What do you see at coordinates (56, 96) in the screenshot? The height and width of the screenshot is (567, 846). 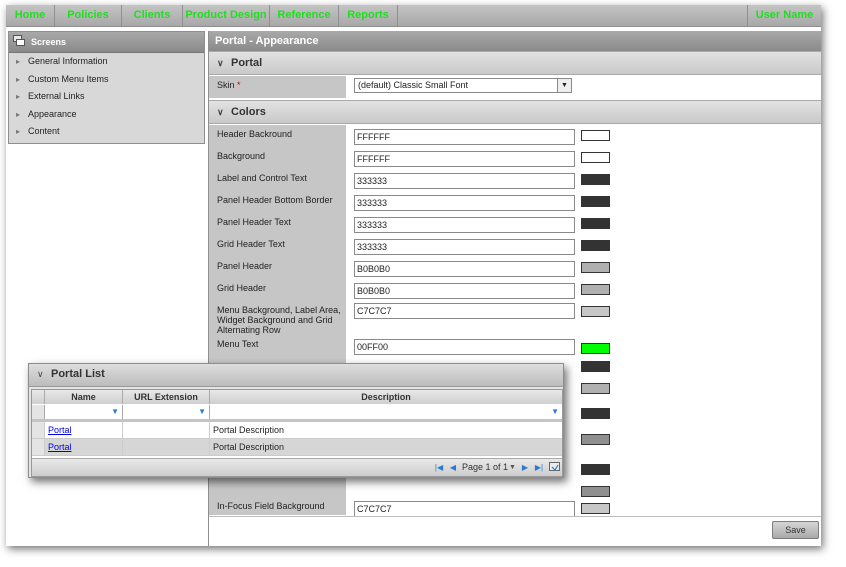 I see `screen-item-label: External Links` at bounding box center [56, 96].